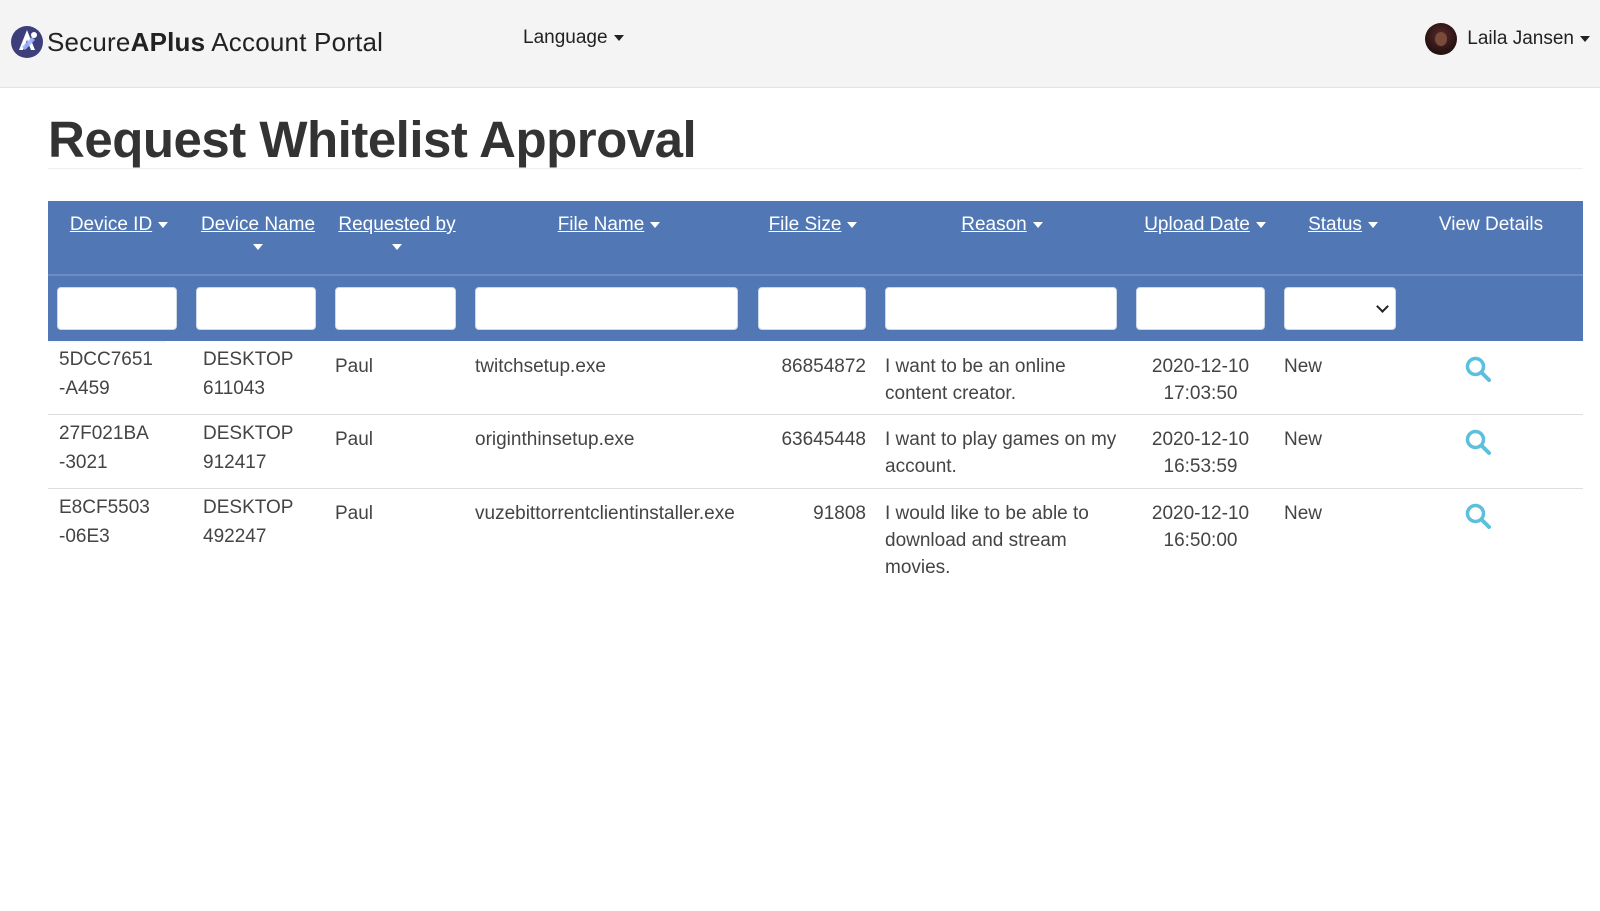 Image resolution: width=1600 pixels, height=911 pixels. What do you see at coordinates (1001, 308) in the screenshot?
I see `filter-reason-input` at bounding box center [1001, 308].